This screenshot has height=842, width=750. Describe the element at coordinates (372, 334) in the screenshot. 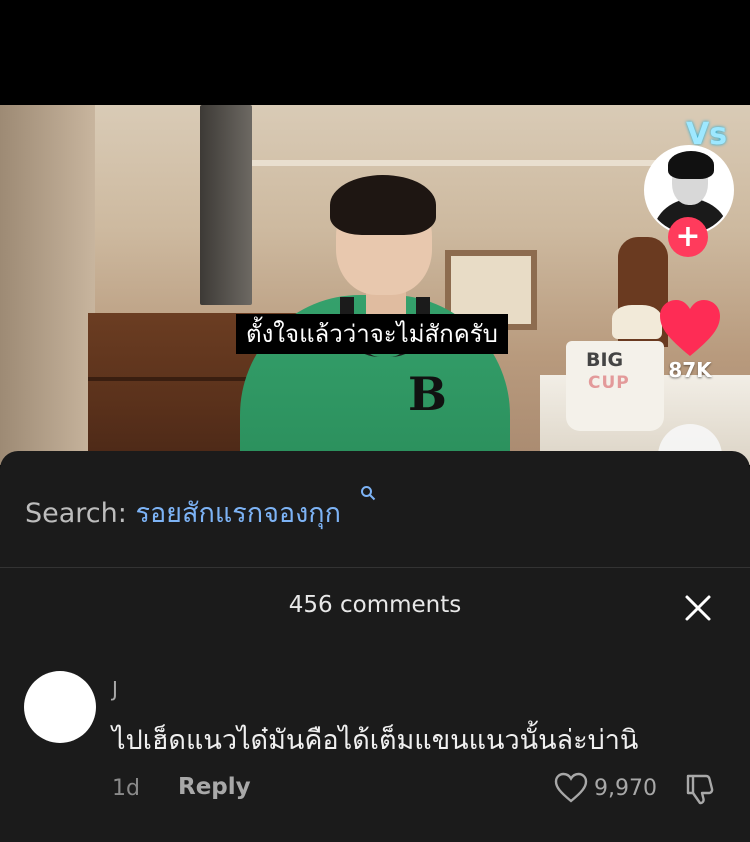

I see `video-subtitle: ตั้งใจแล้วว่าจะไม่สักครับ` at that location.